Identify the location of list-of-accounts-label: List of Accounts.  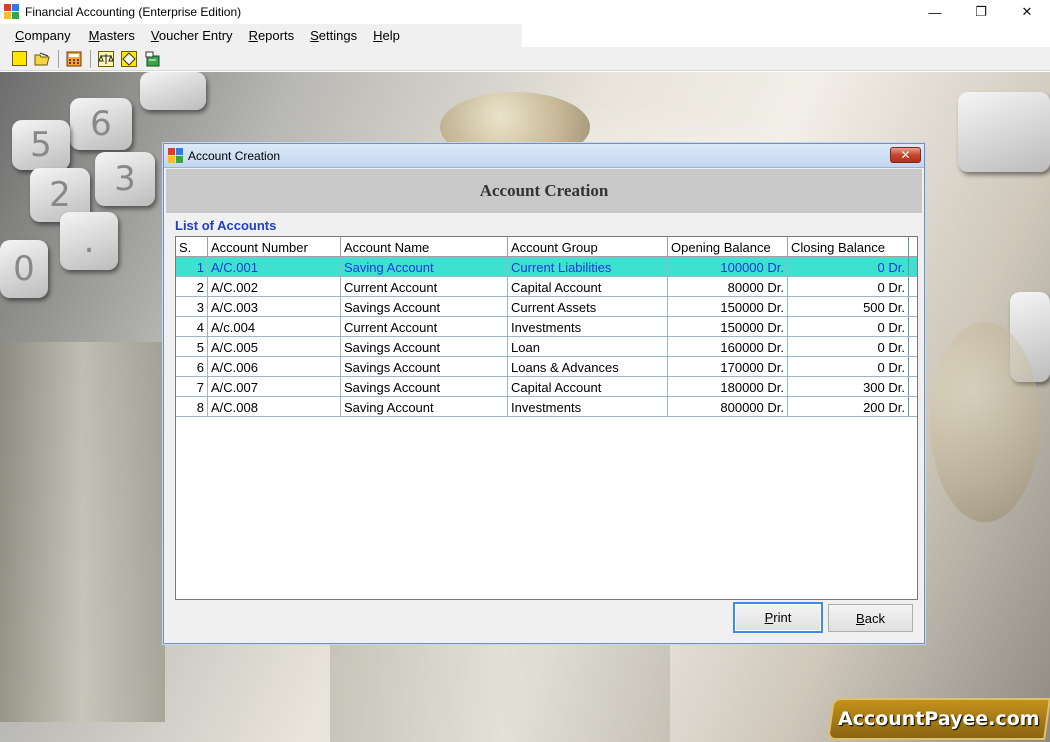
(226, 225).